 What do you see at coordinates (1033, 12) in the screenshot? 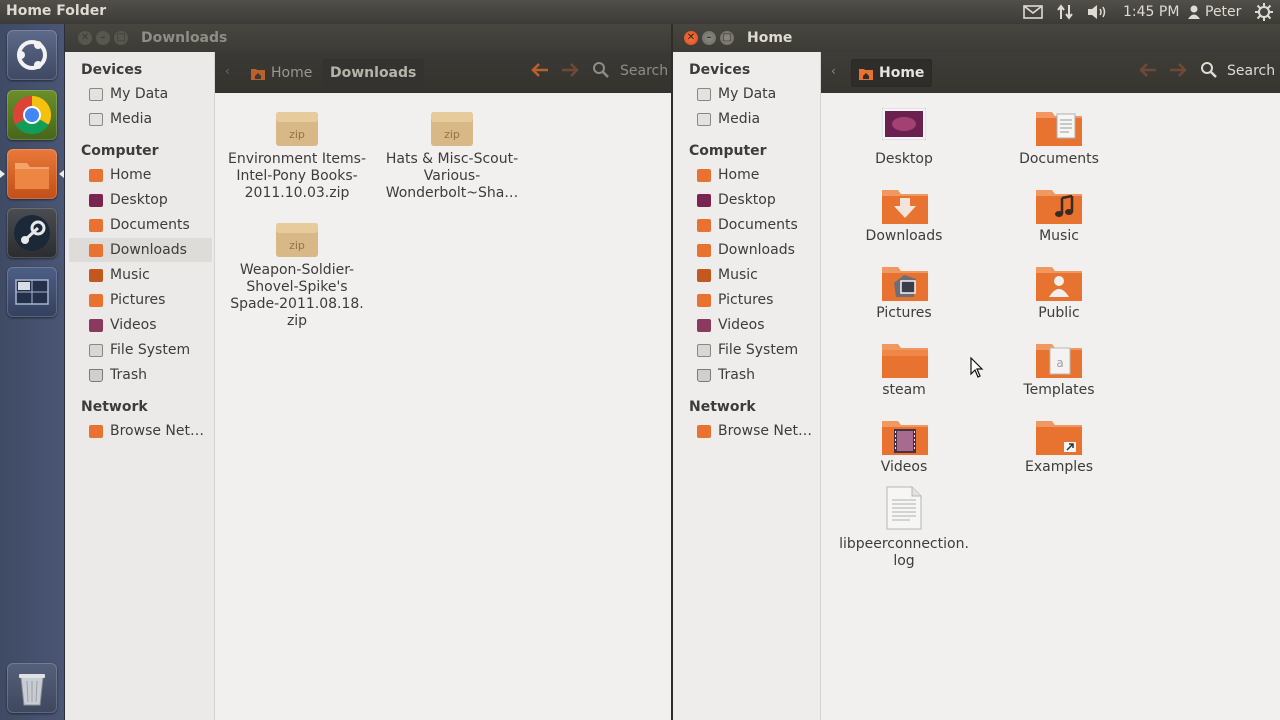
I see `mail-icon` at bounding box center [1033, 12].